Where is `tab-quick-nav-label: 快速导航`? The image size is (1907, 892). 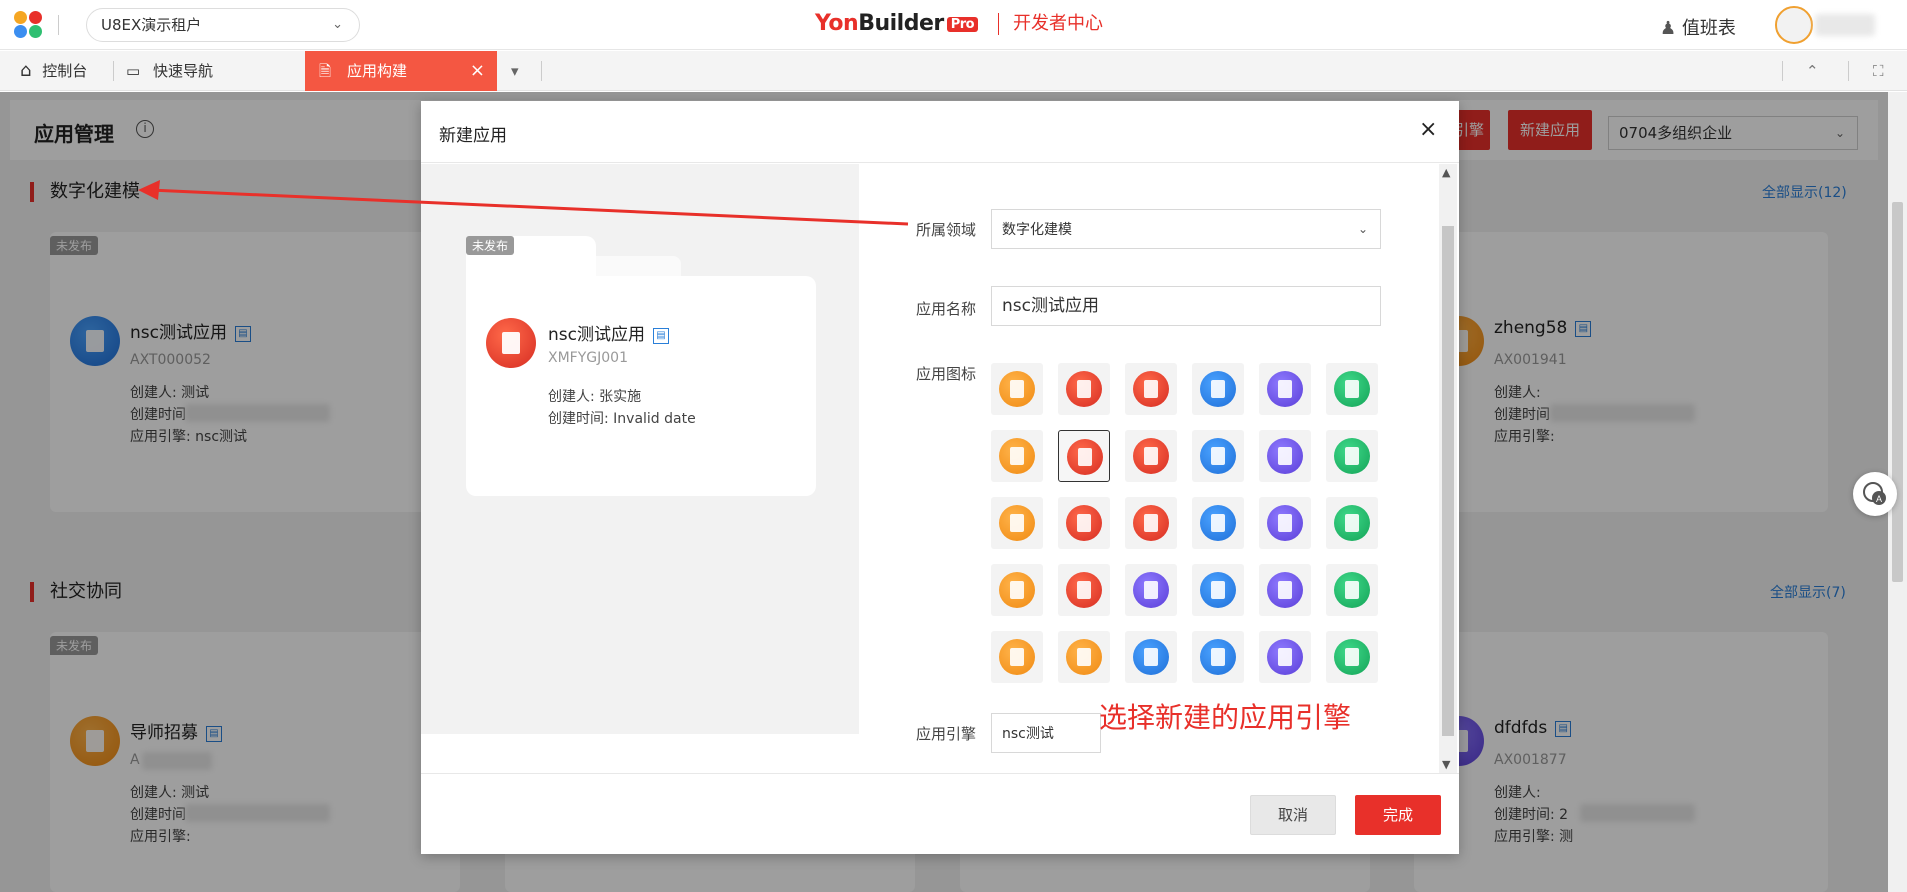
tab-quick-nav-label: 快速导航 is located at coordinates (182, 71).